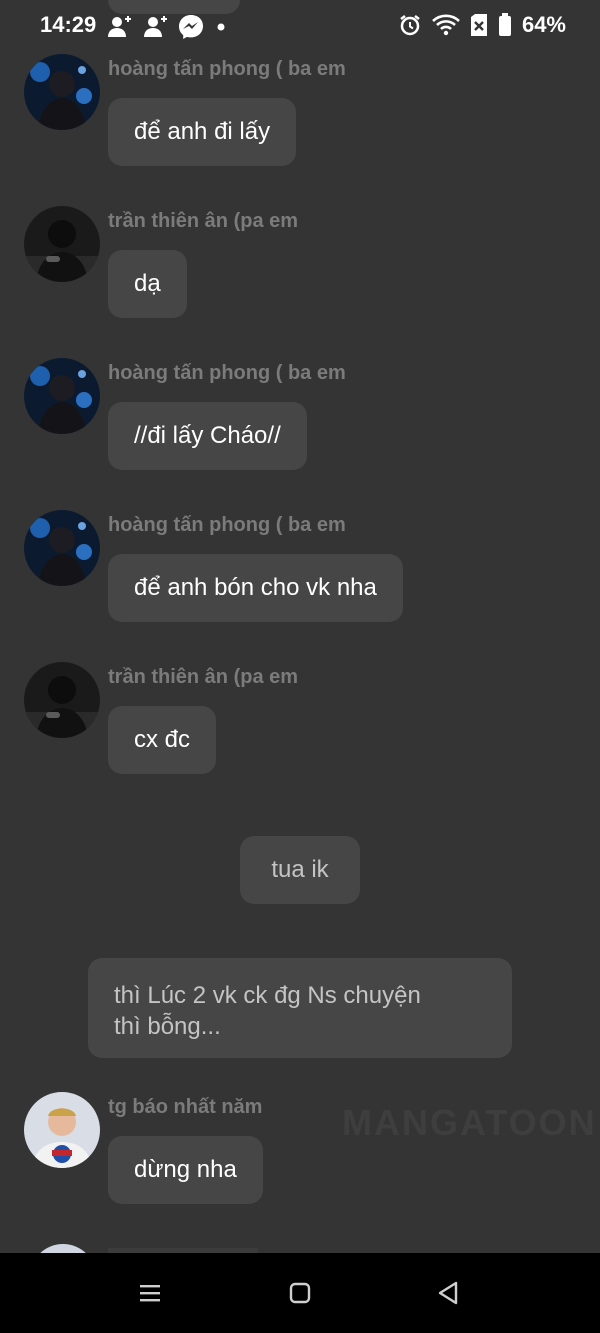  Describe the element at coordinates (185, 1170) in the screenshot. I see `message-bubble: dừng nha` at that location.